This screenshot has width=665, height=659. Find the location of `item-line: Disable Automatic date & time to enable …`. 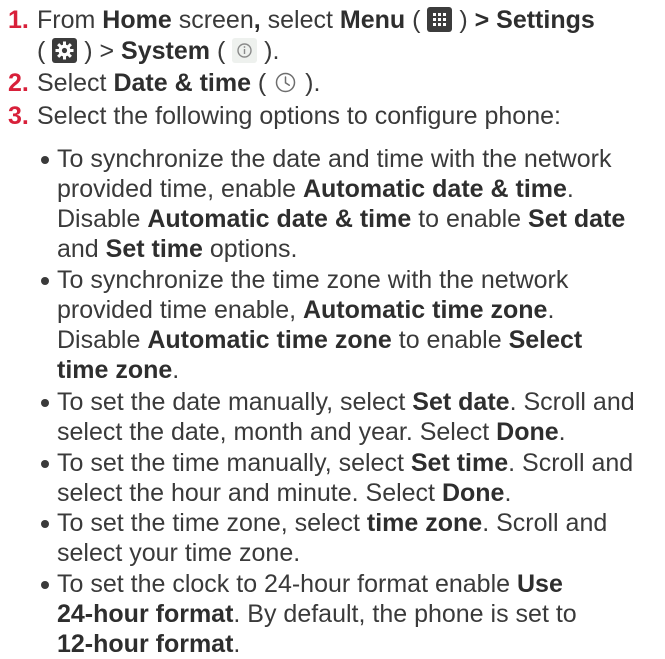

item-line: Disable Automatic date & time to enable … is located at coordinates (341, 219).